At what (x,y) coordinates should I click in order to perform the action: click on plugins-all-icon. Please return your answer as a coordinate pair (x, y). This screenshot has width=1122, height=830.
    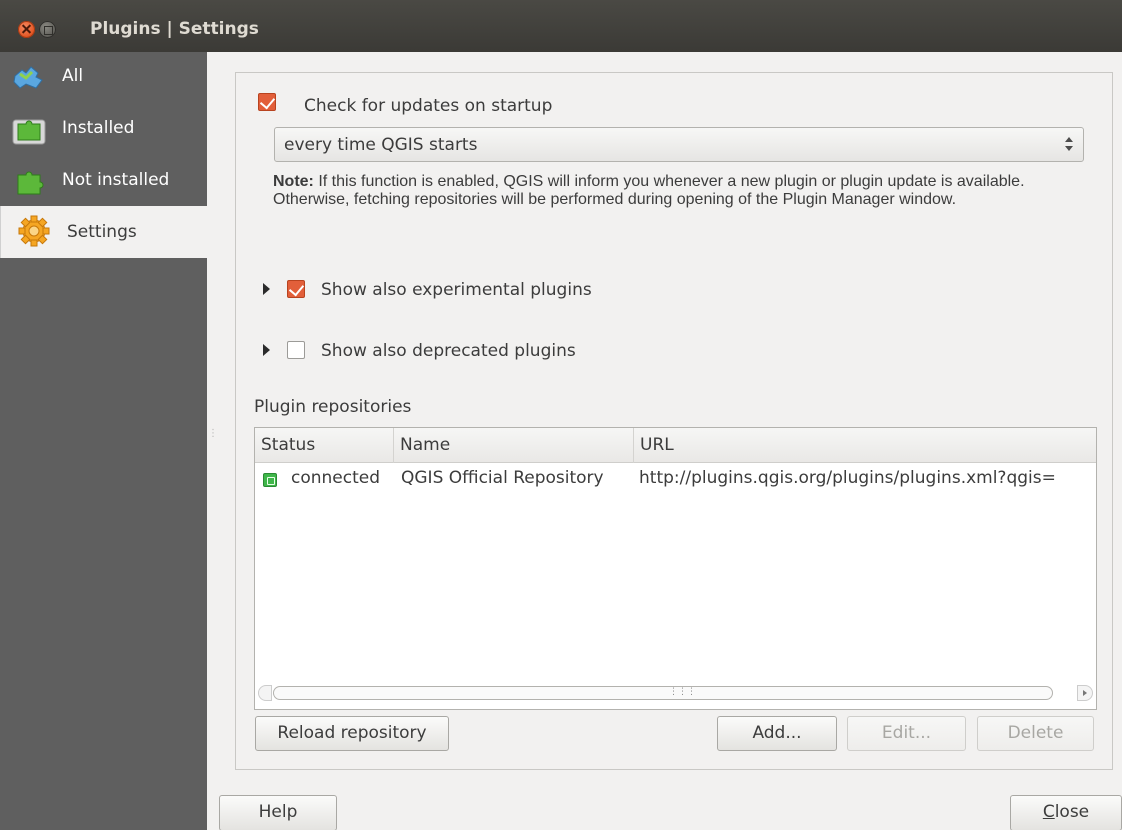
    Looking at the image, I should click on (28, 77).